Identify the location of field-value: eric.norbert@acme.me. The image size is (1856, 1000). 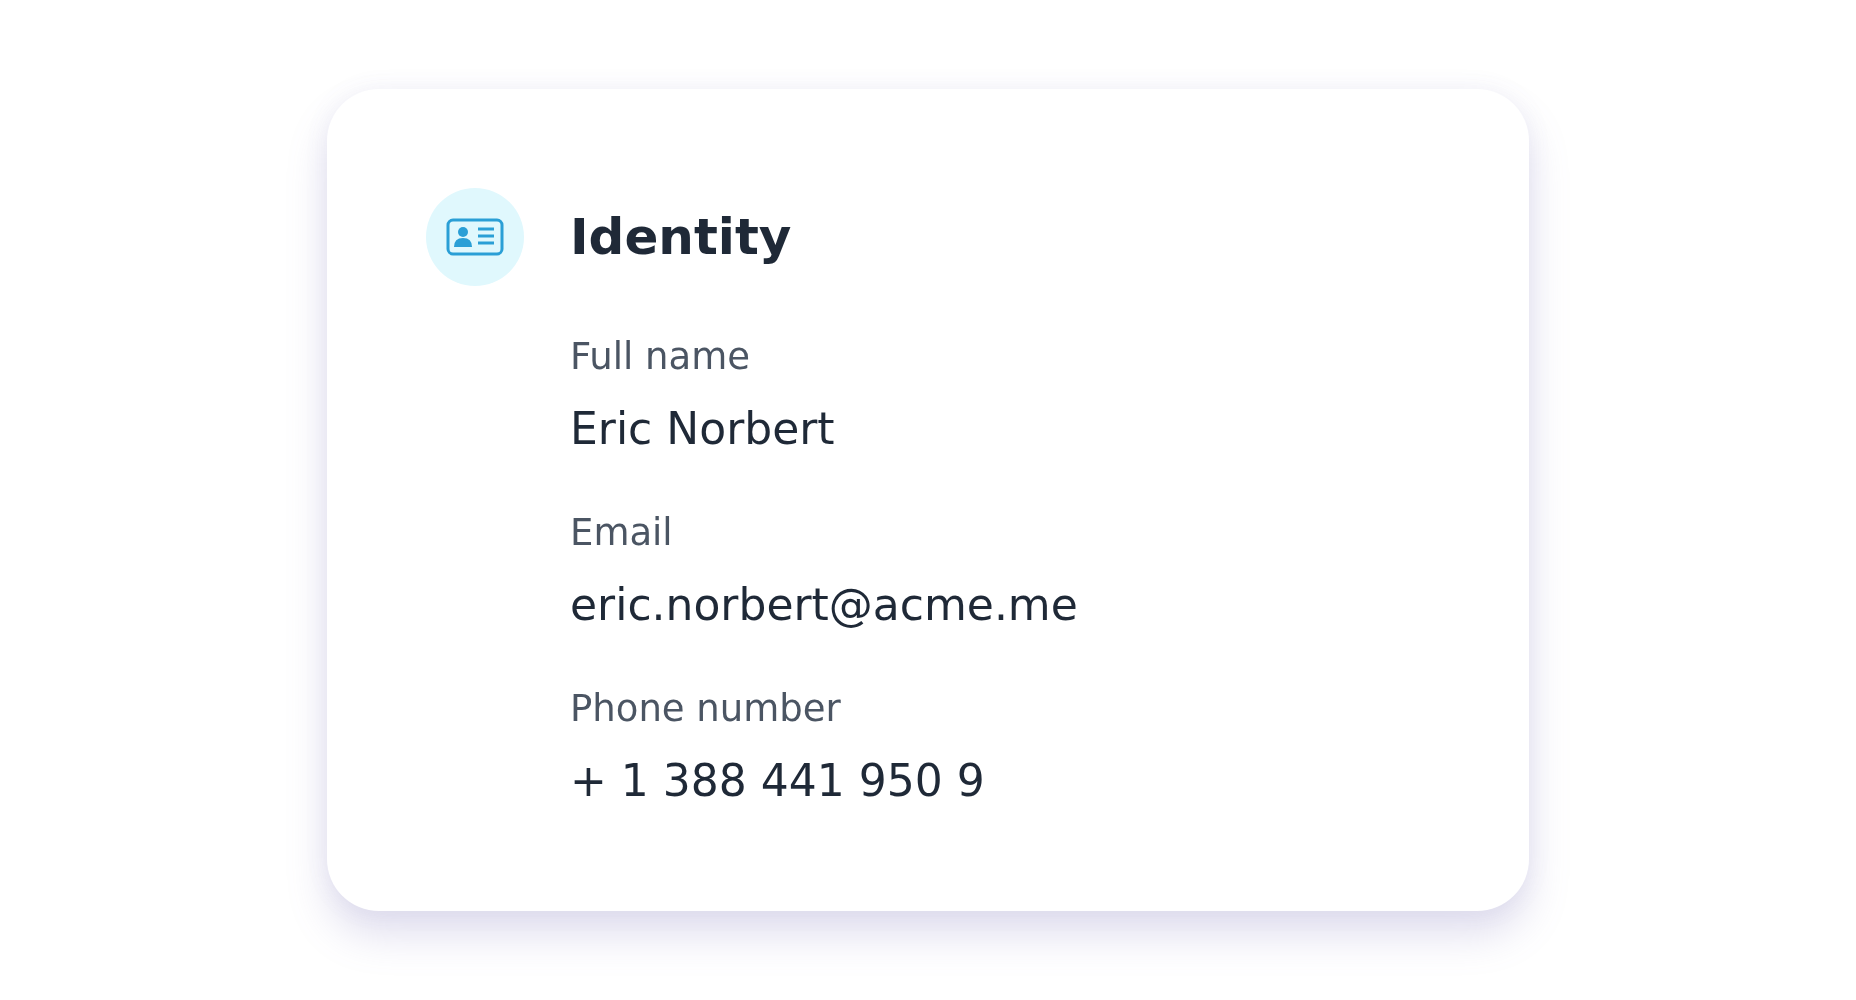
(824, 605).